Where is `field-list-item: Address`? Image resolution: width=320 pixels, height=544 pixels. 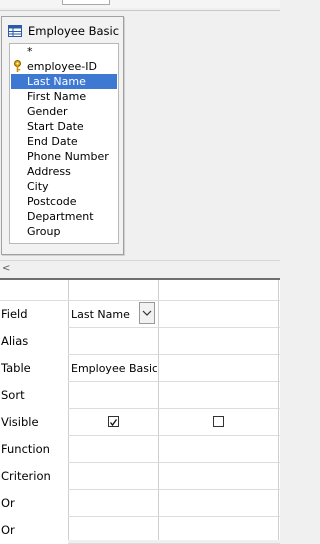
field-list-item: Address is located at coordinates (64, 171).